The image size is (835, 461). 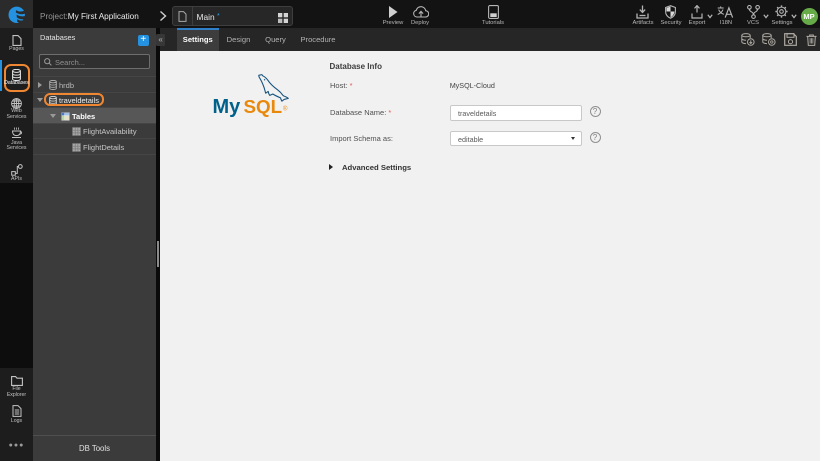 What do you see at coordinates (227, 107) in the screenshot?
I see `svg-text: My` at bounding box center [227, 107].